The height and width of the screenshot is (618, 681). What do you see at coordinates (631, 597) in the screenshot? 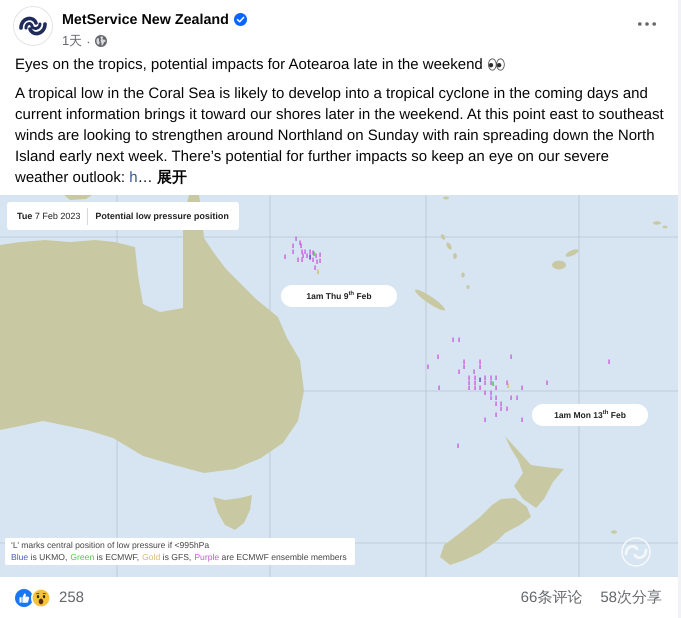
I see `share-count: 58次分享` at bounding box center [631, 597].